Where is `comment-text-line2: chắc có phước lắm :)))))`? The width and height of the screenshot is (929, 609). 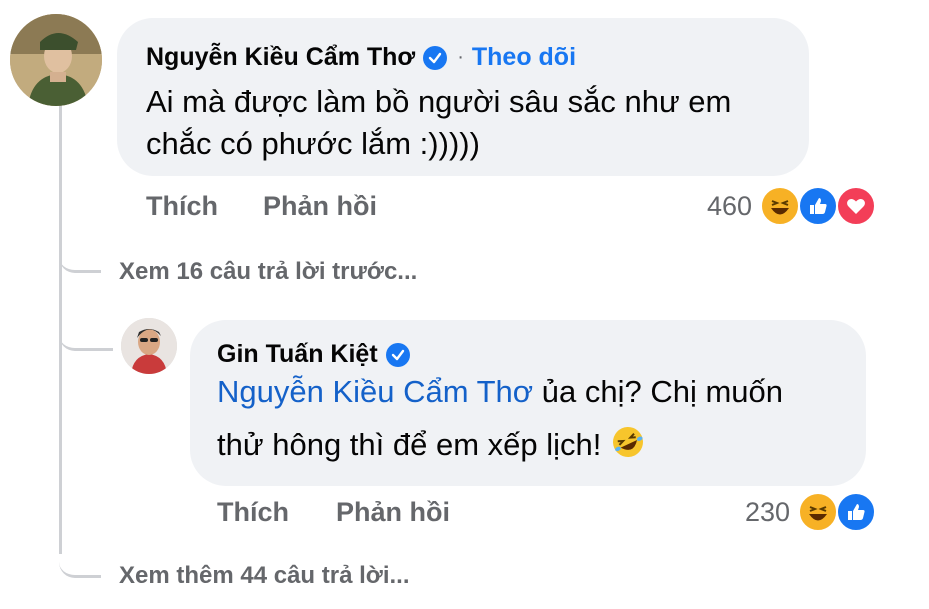
comment-text-line2: chắc có phước lắm :))))) is located at coordinates (313, 143).